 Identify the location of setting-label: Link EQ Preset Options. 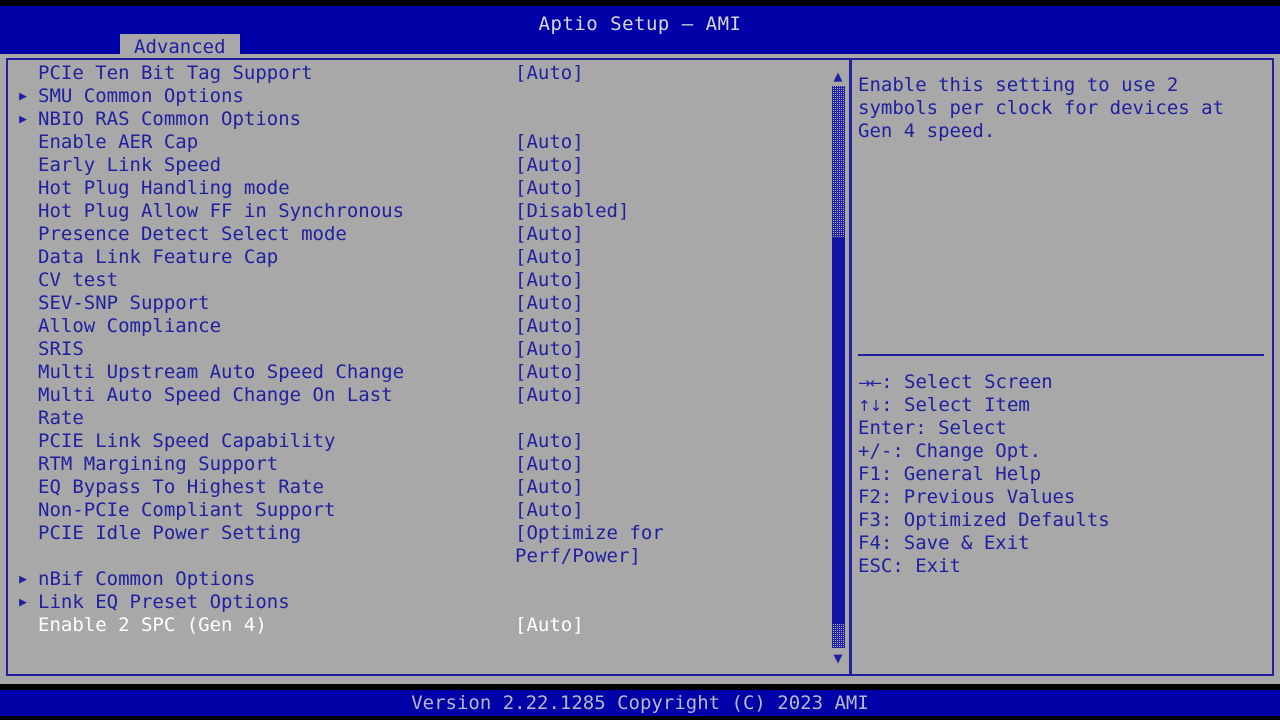
(164, 602).